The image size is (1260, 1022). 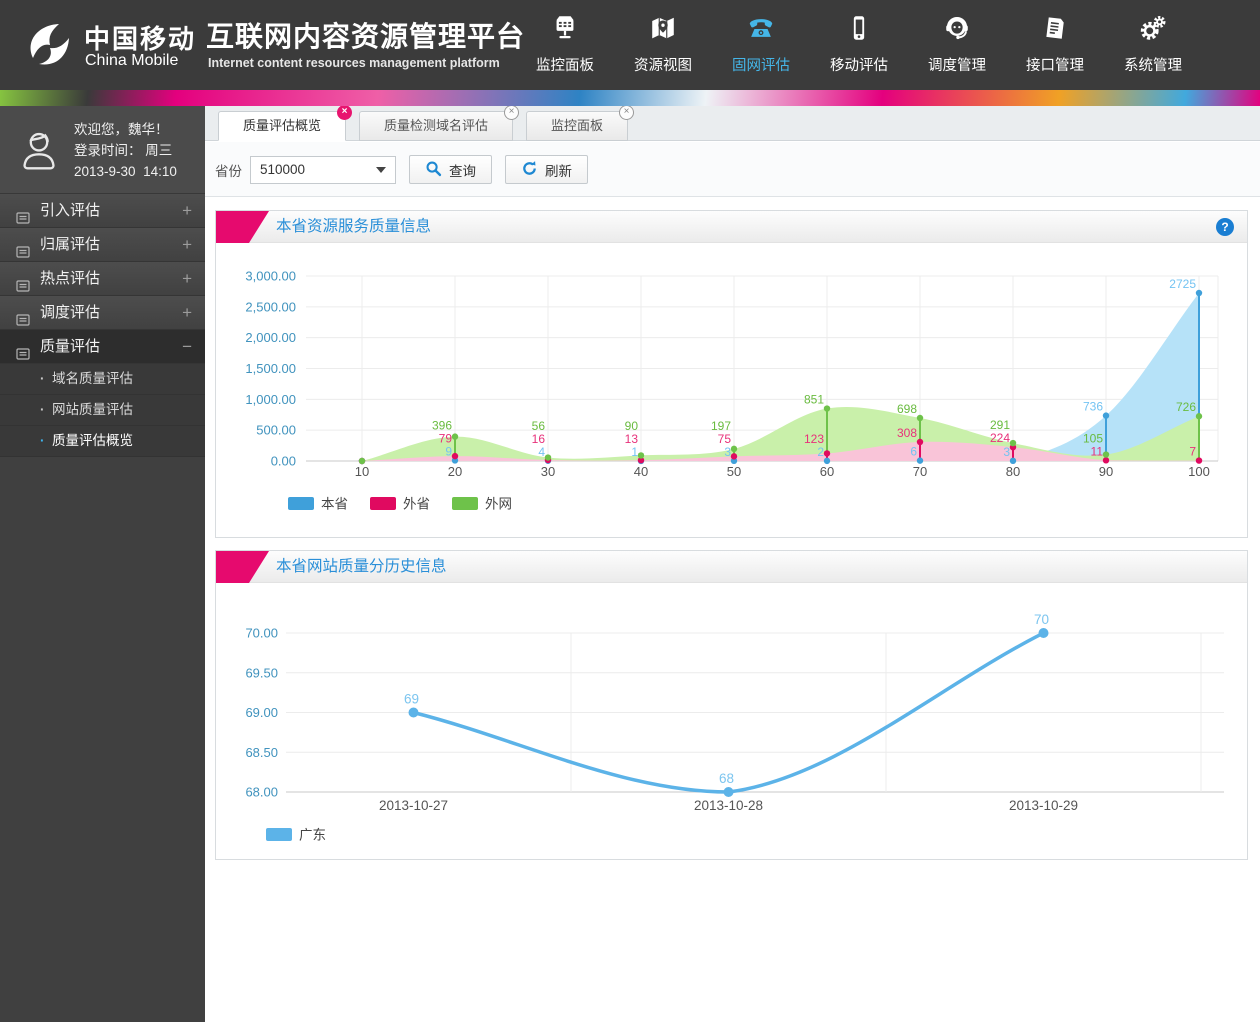 I want to click on legend-item-2: 外网, so click(x=482, y=504).